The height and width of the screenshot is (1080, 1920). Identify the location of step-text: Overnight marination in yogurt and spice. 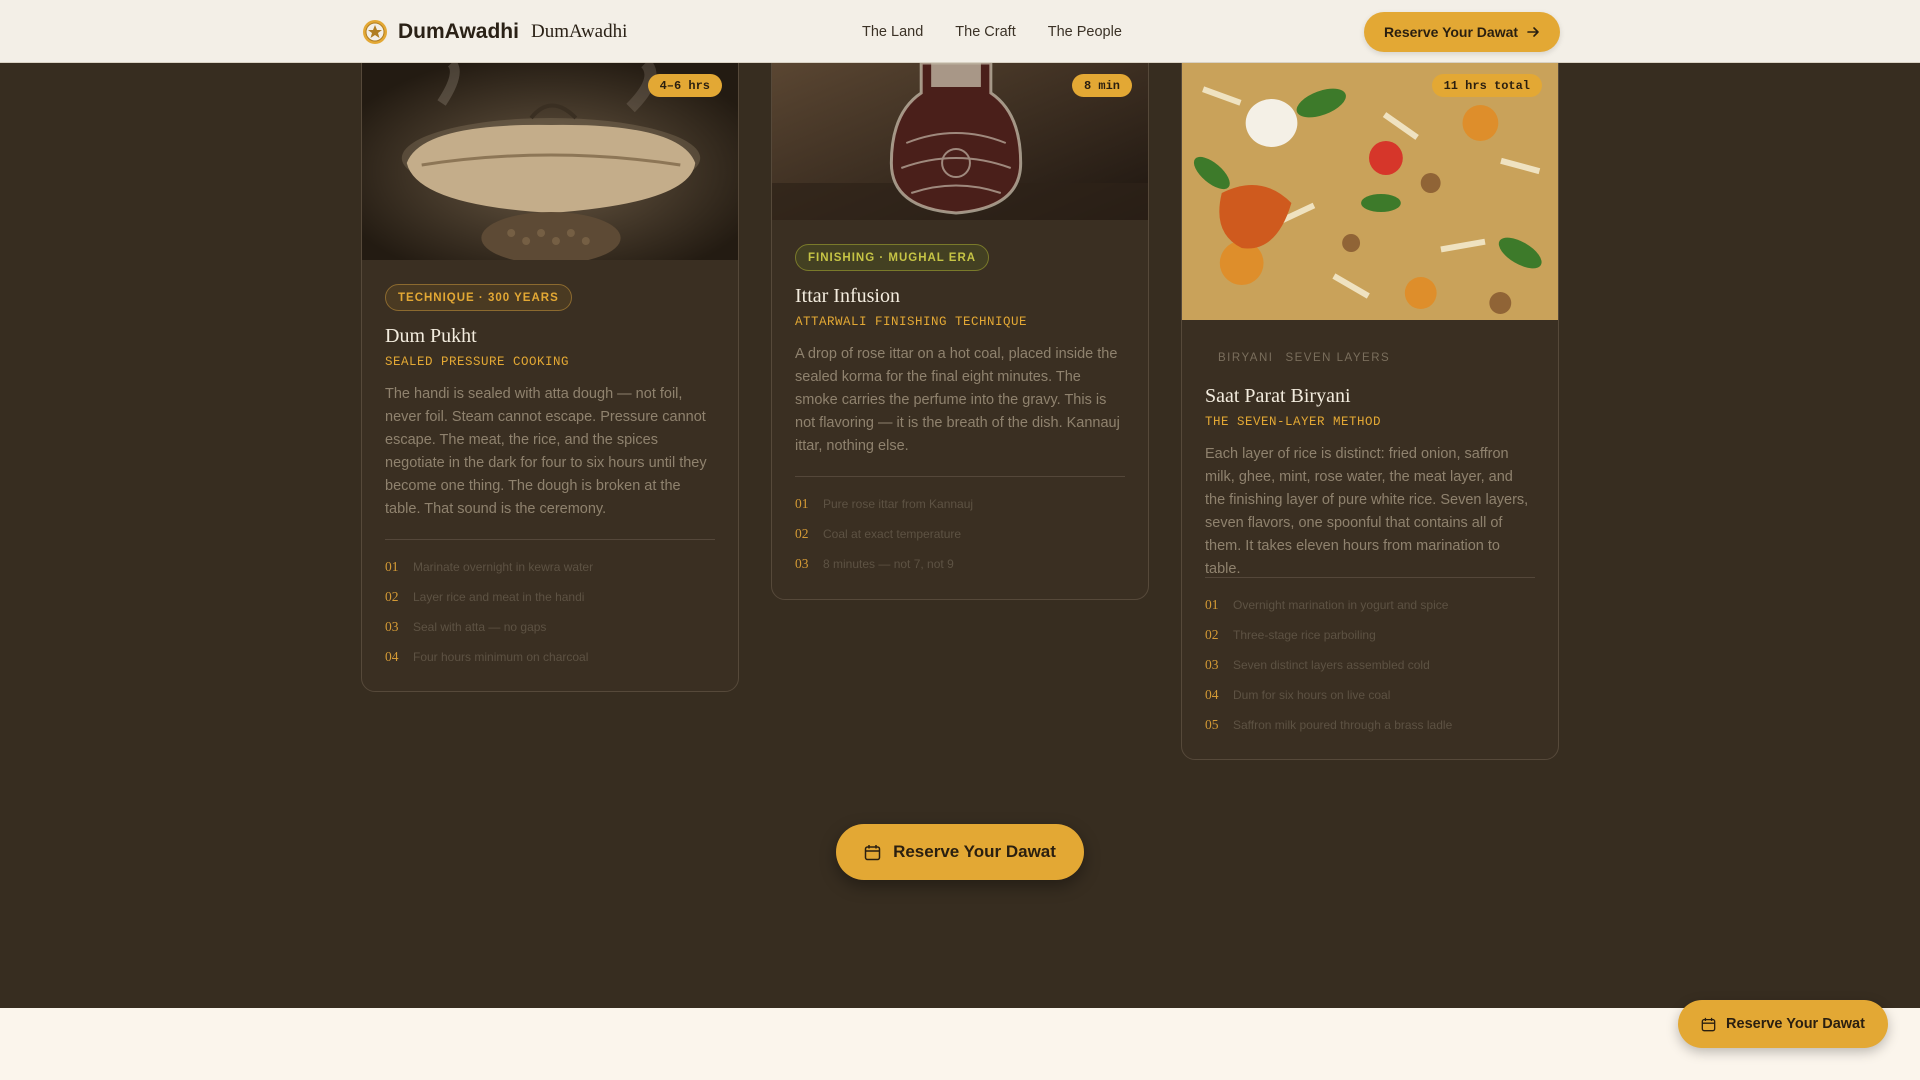
(1341, 605).